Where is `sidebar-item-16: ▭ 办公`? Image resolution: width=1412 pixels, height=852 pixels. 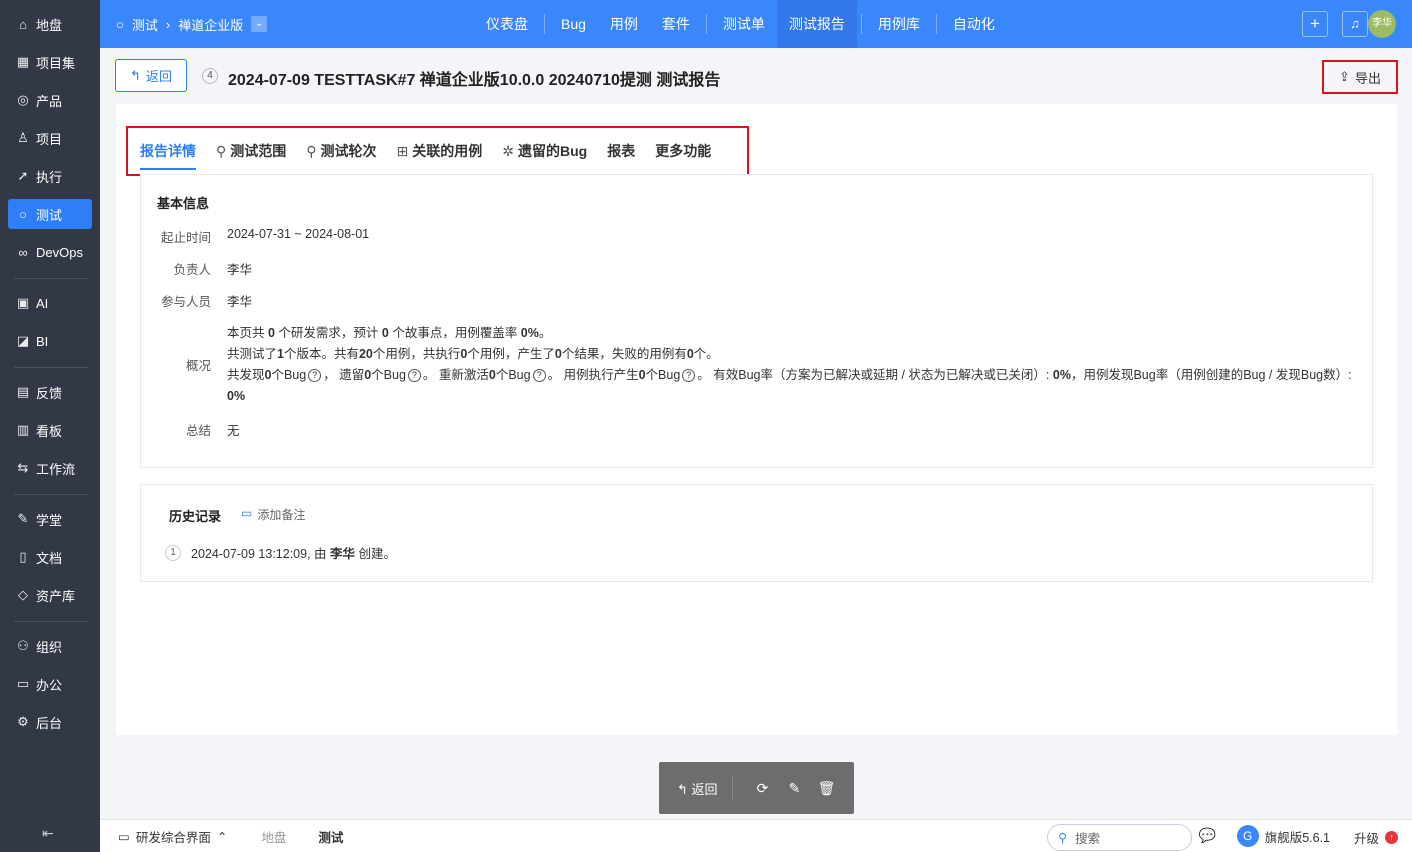 sidebar-item-16: ▭ 办公 is located at coordinates (50, 684).